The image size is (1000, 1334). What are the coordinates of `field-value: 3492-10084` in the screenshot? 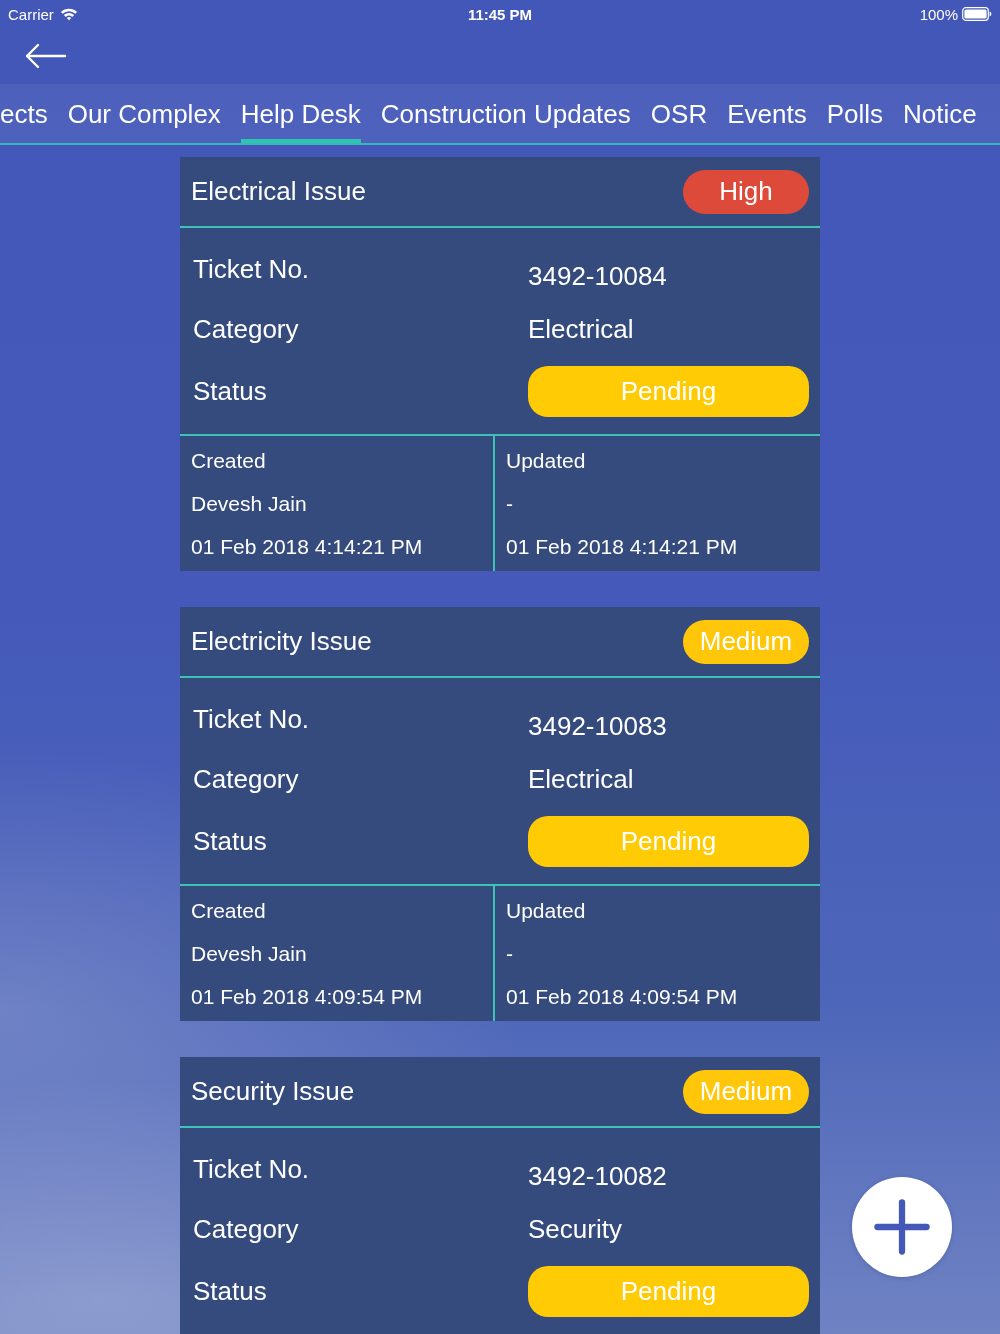 It's located at (597, 276).